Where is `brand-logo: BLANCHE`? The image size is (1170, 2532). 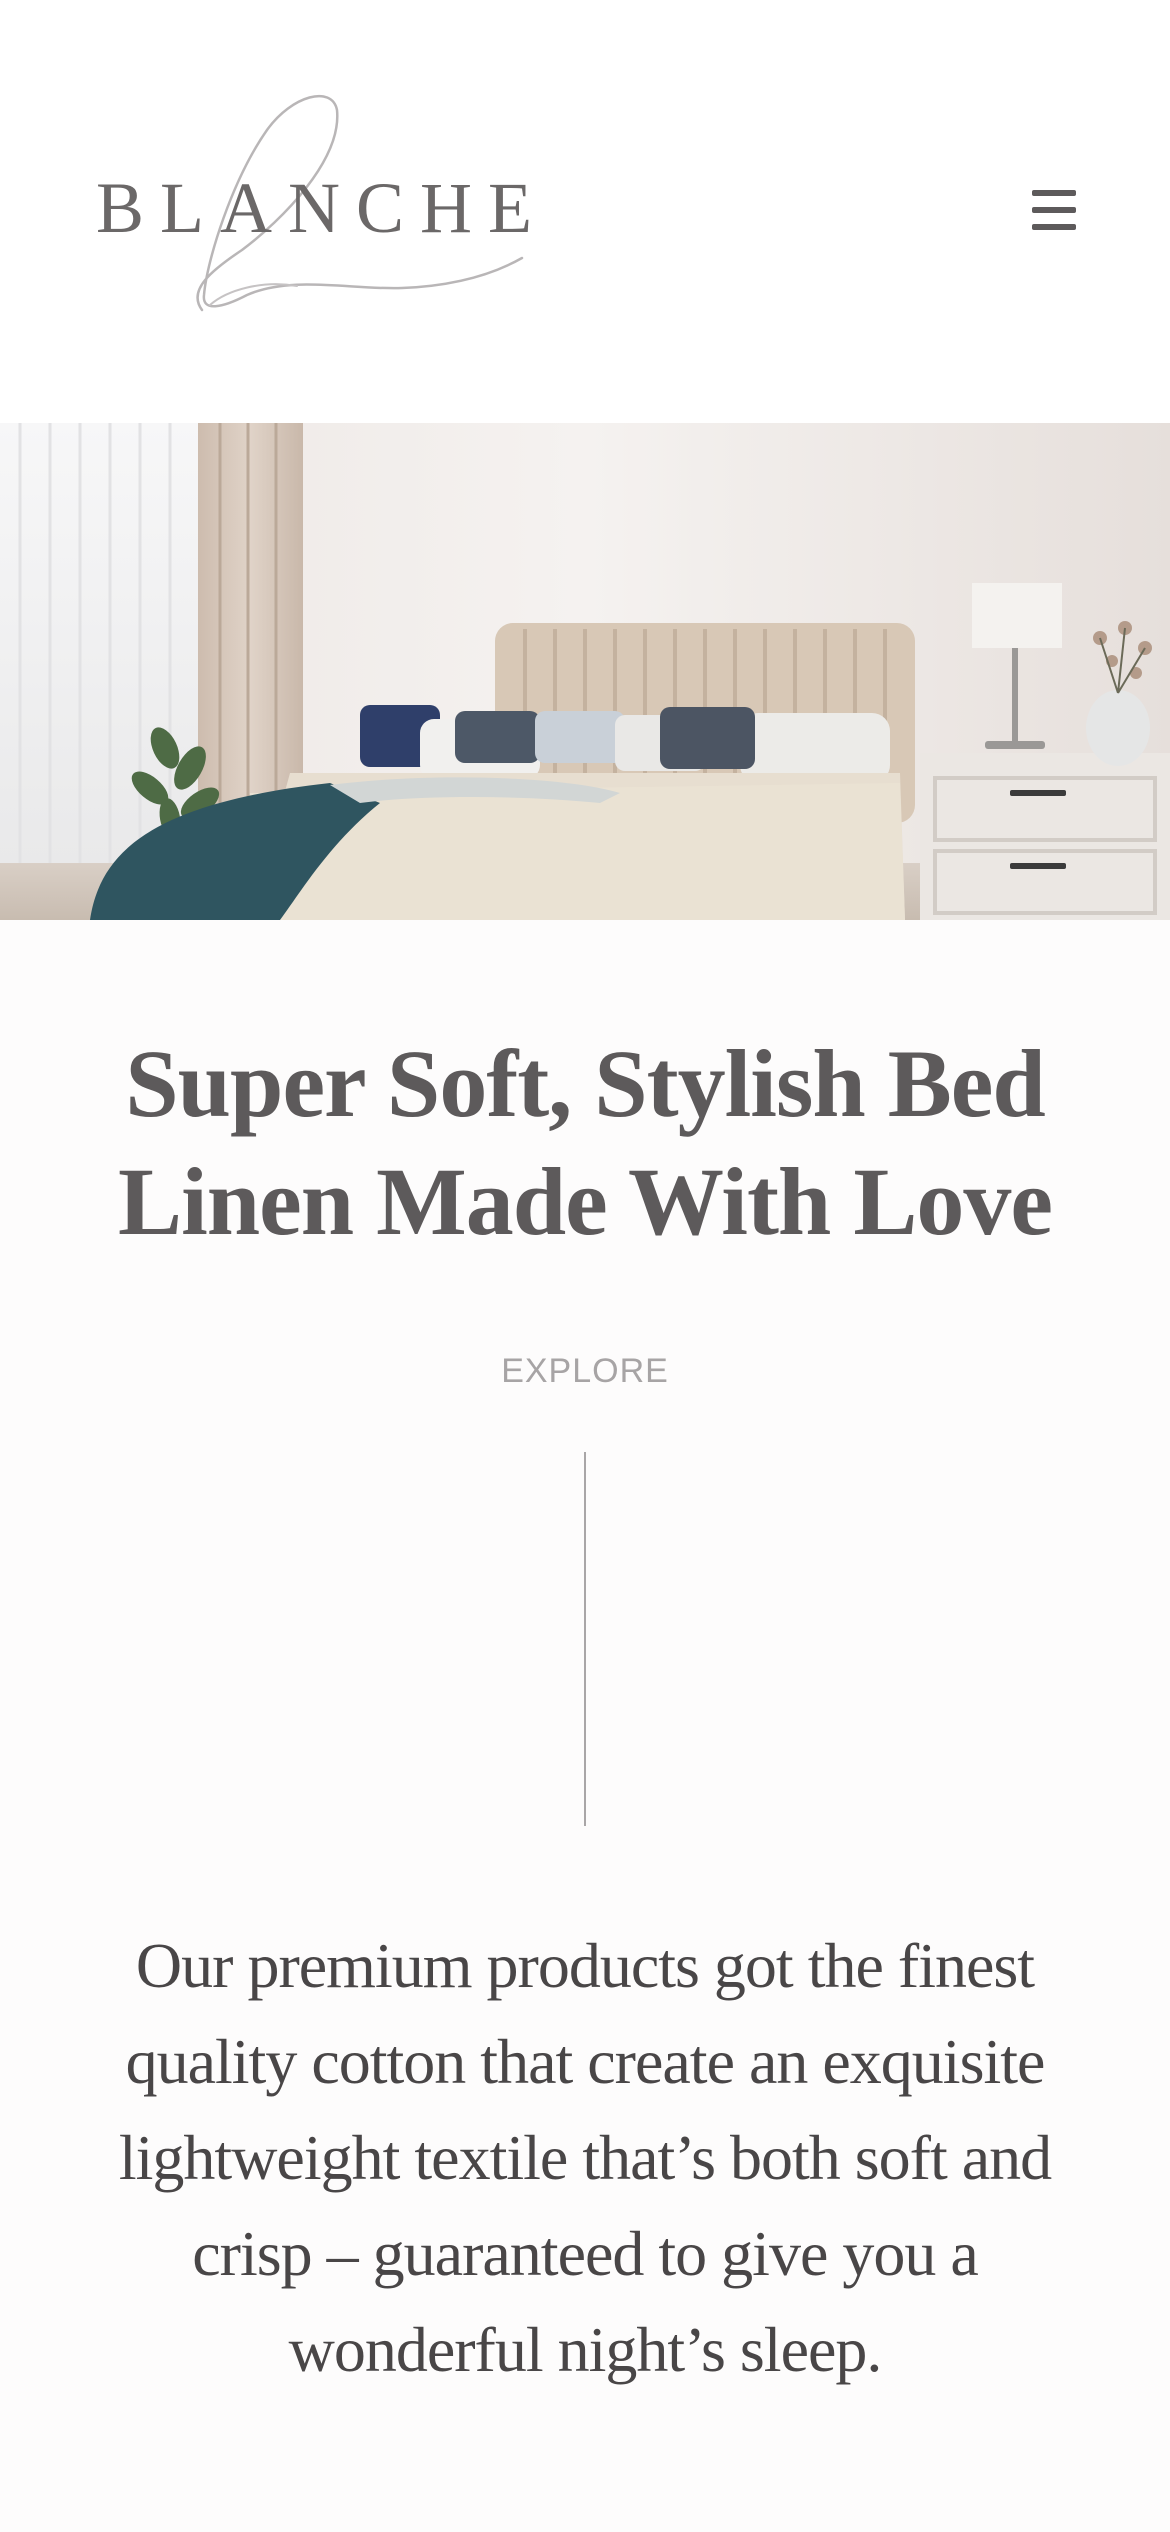
brand-logo: BLANCHE is located at coordinates (327, 205).